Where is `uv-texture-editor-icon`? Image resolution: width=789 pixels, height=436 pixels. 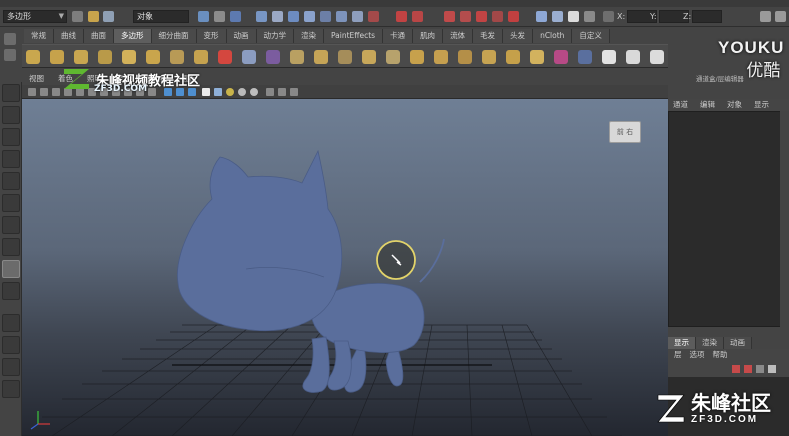
uv-texture-editor-icon is located at coordinates (609, 57).